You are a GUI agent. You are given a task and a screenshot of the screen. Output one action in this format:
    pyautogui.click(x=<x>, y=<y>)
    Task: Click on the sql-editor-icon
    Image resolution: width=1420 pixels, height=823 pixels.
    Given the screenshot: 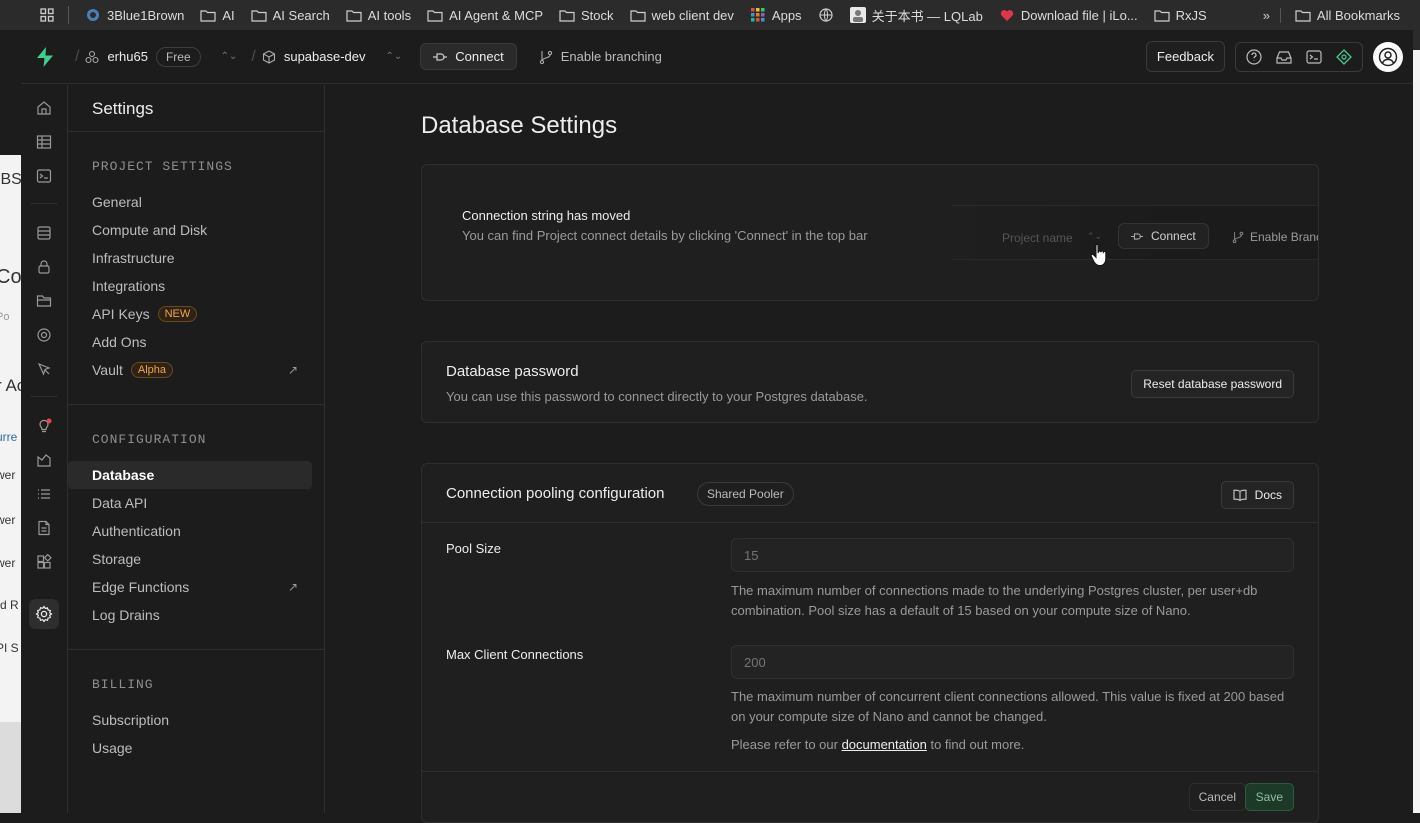 What is the action you would take?
    pyautogui.click(x=44, y=176)
    